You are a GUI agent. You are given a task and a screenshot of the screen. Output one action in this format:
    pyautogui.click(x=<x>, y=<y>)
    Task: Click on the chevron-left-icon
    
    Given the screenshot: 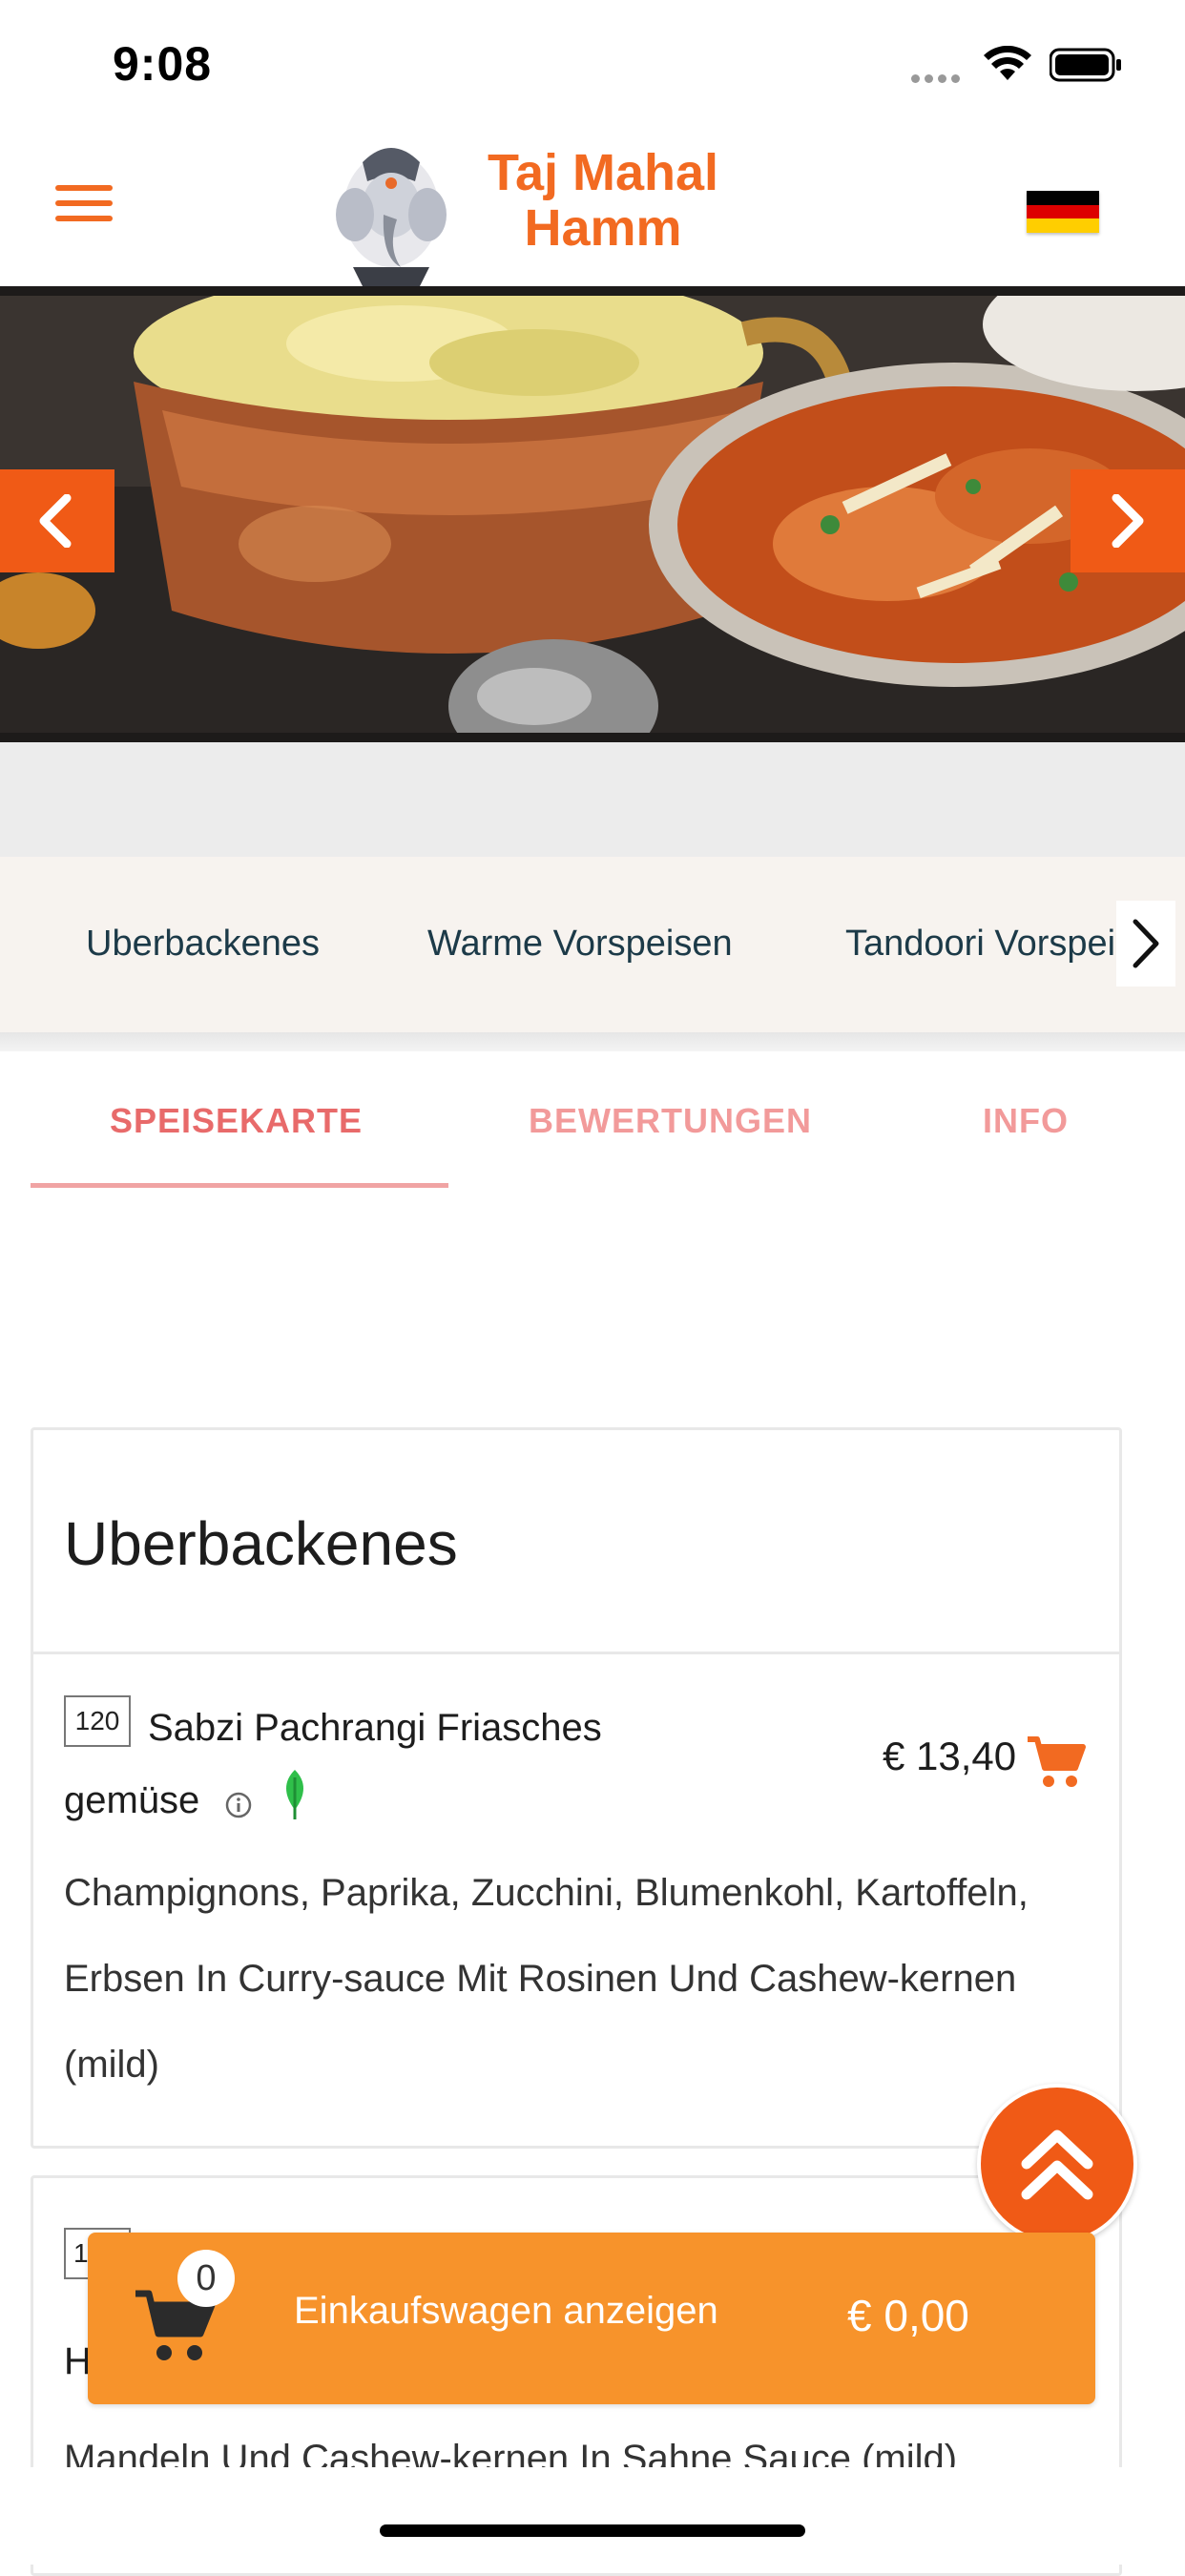 What is the action you would take?
    pyautogui.click(x=56, y=521)
    